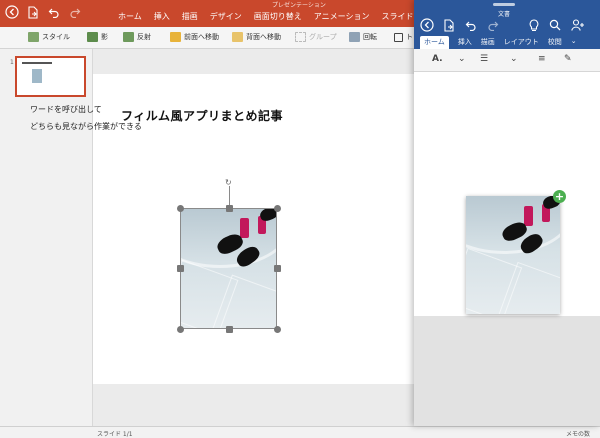  Describe the element at coordinates (278, 16) in the screenshot. I see `tab-transitions: 画面切り替え` at that location.